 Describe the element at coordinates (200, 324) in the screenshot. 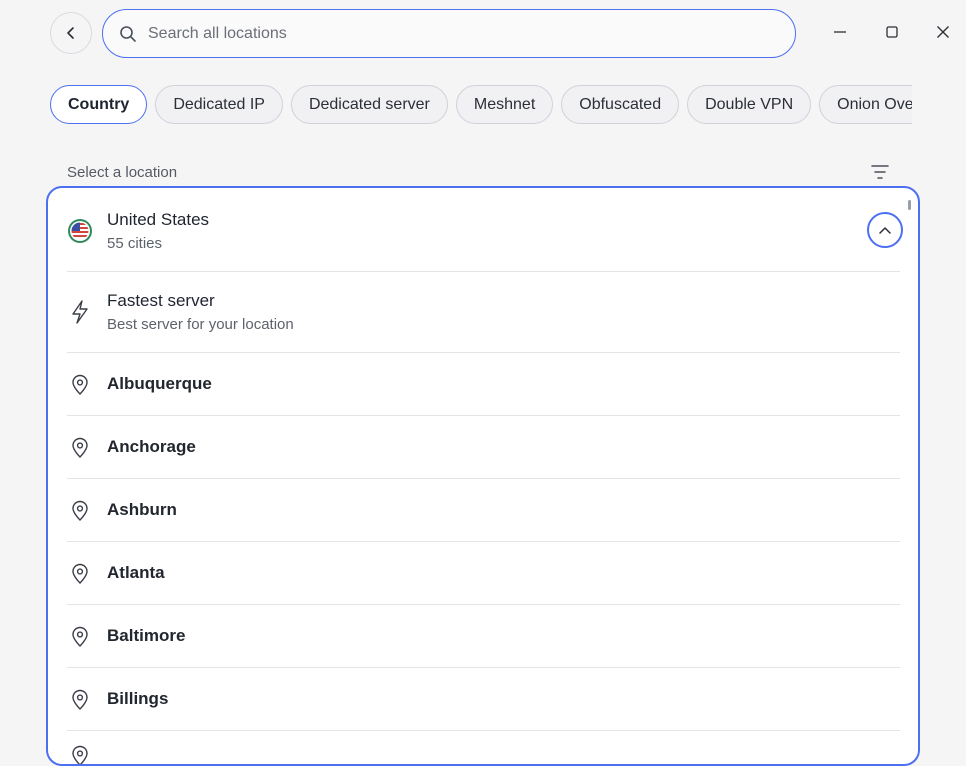

I see `fastest-server-subtitle: Best server for your location` at that location.